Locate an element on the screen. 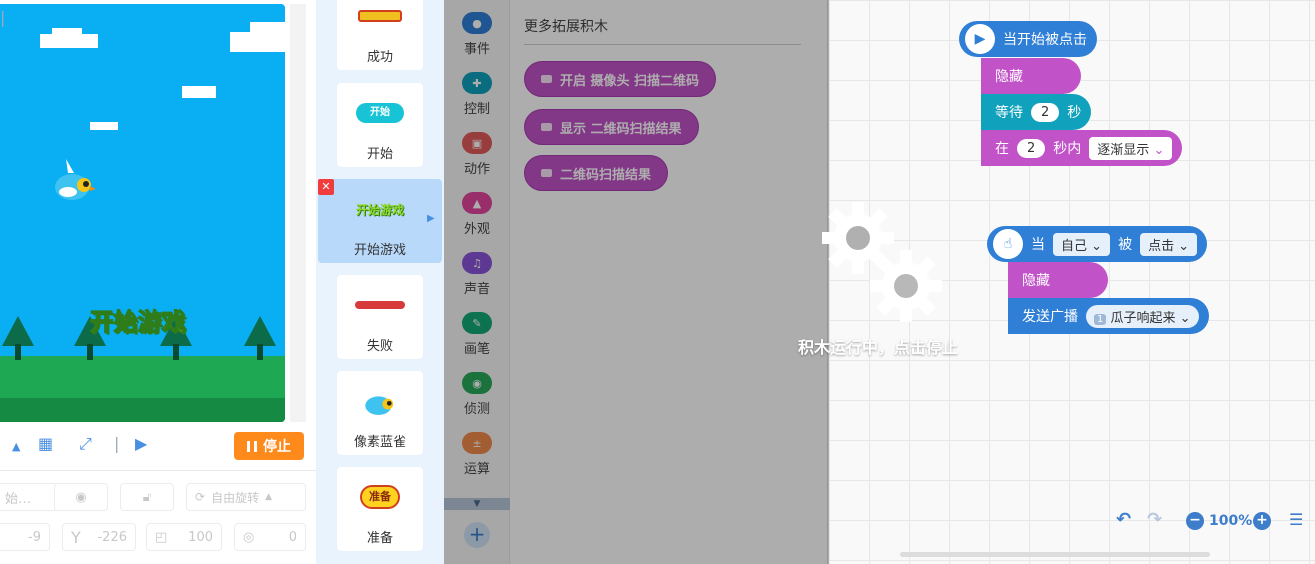 This screenshot has width=1315, height=564. size-value: 100 is located at coordinates (200, 537).